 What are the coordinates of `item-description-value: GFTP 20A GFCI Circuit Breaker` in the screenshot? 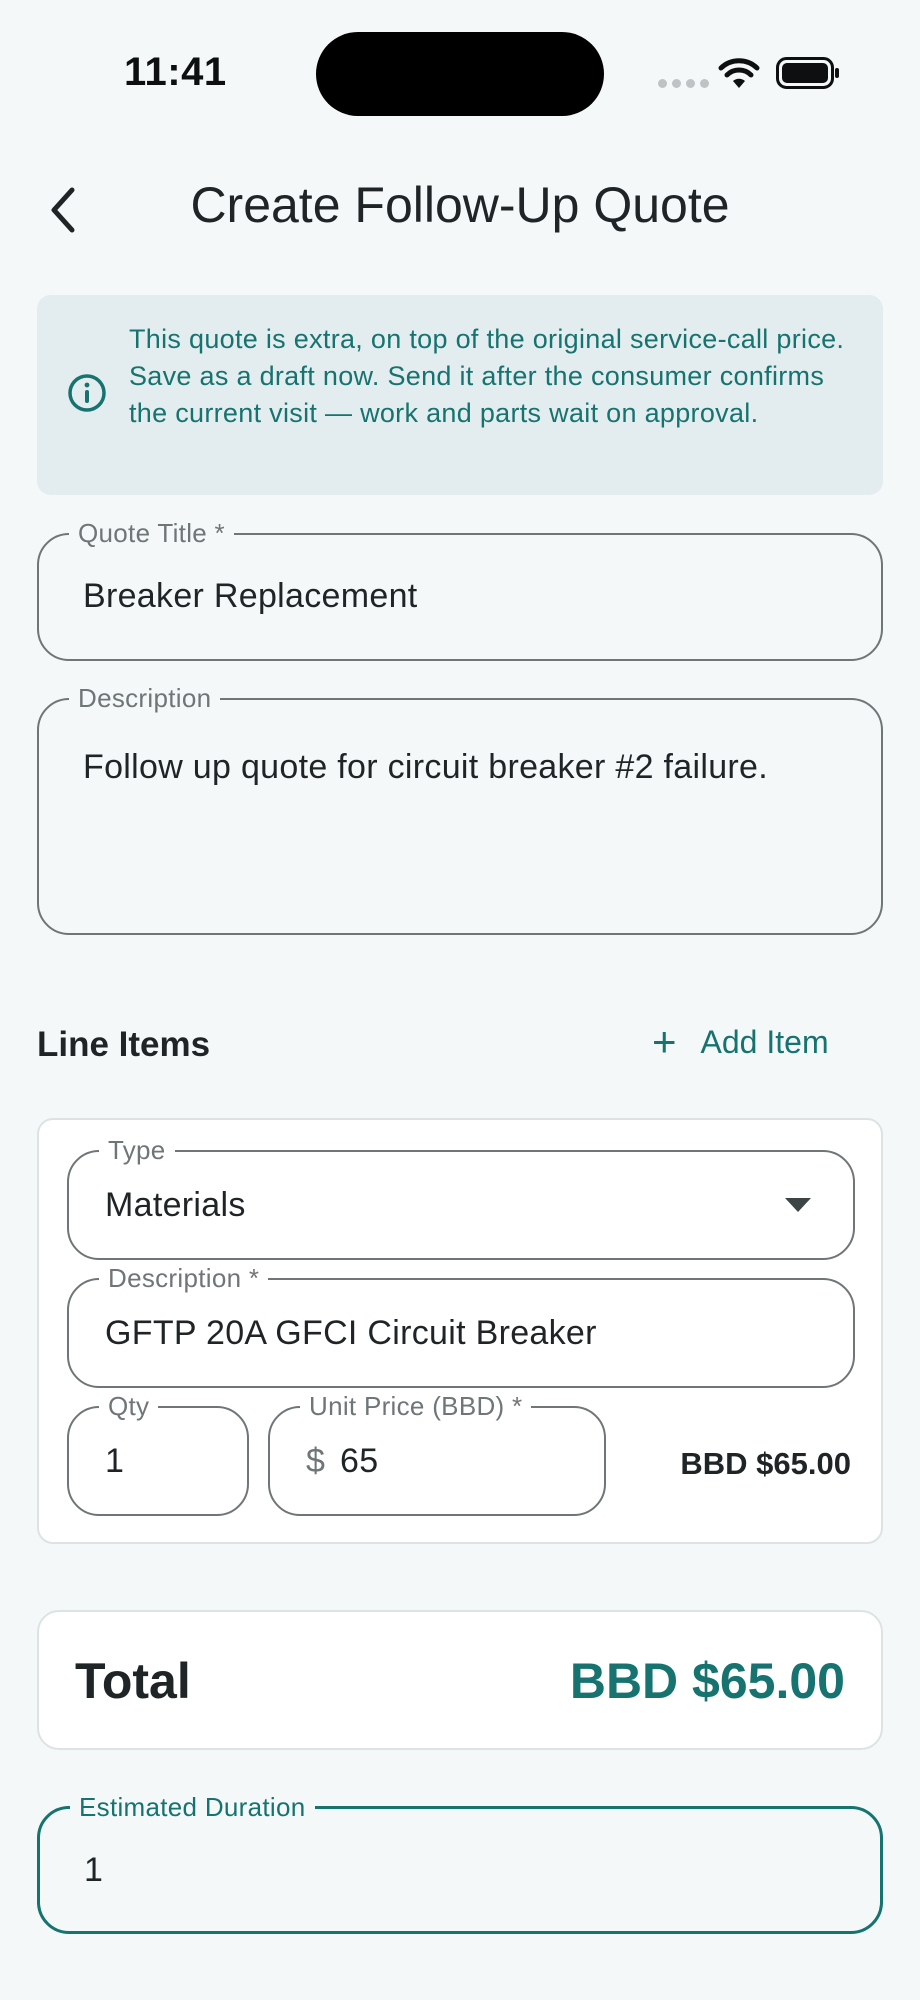 It's located at (351, 1333).